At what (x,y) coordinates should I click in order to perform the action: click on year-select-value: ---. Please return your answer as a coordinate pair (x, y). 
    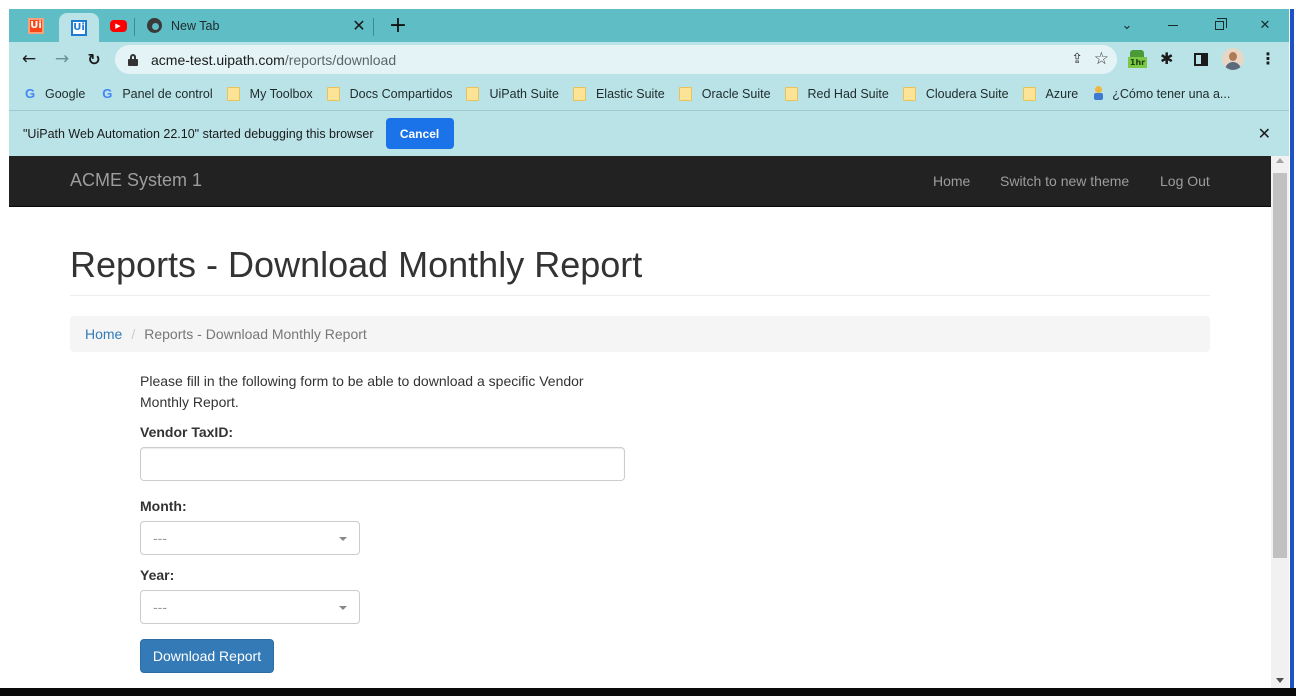
    Looking at the image, I should click on (160, 607).